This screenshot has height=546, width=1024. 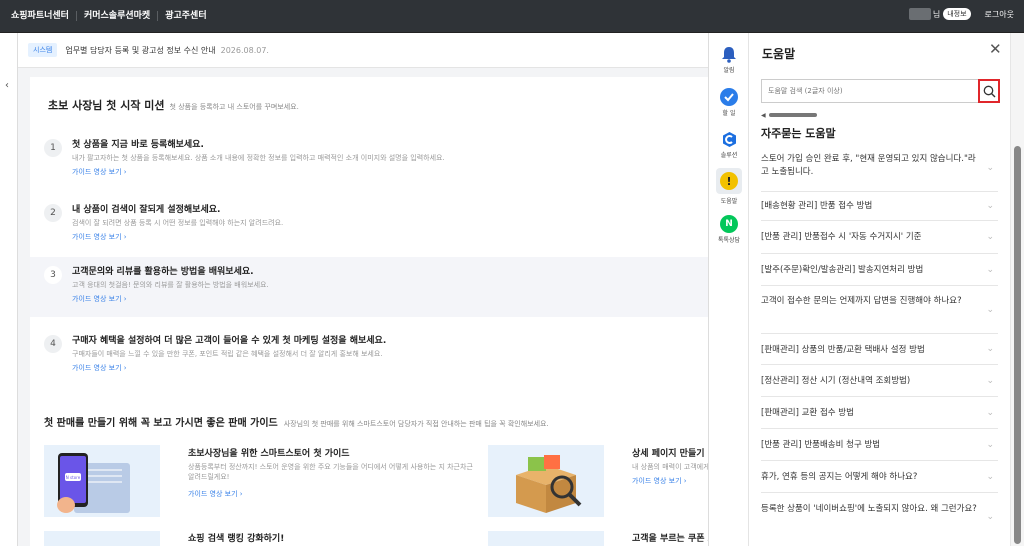 I want to click on nav-shopping-partner-center: 쇼핑파트너센터, so click(x=40, y=16).